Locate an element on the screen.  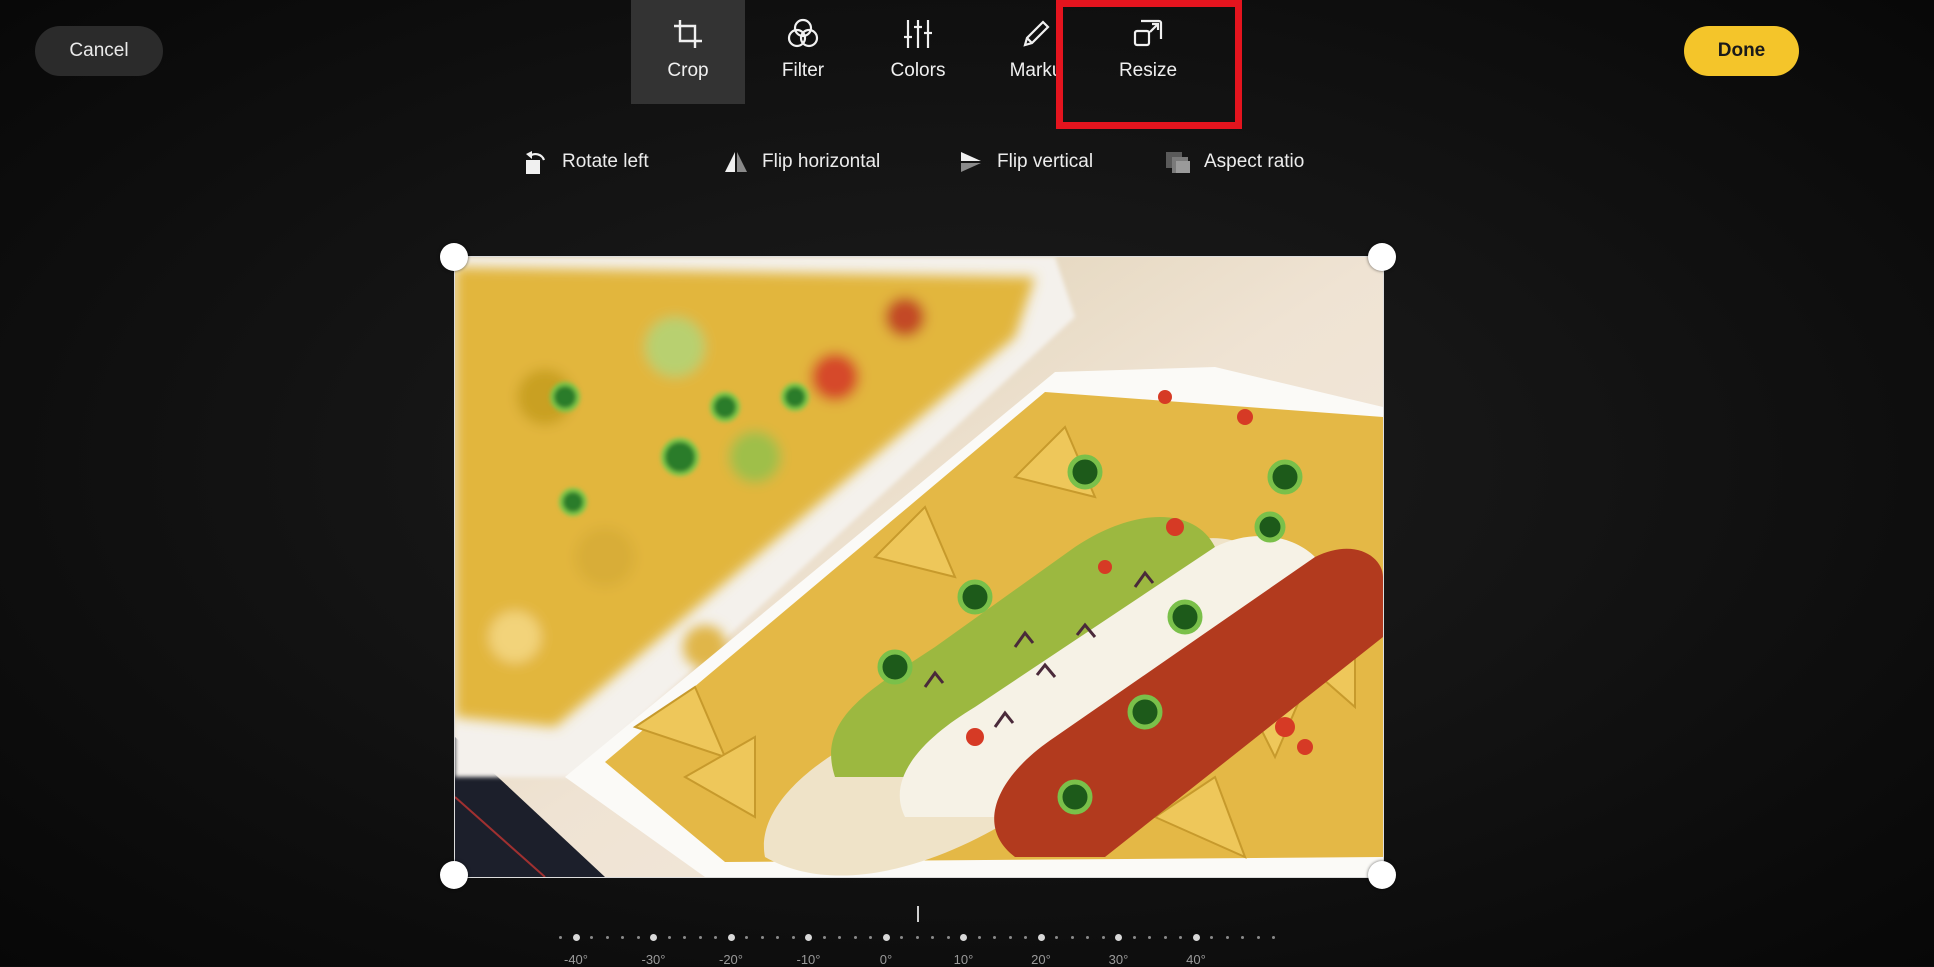
tab-colors: Colors is located at coordinates (918, 52).